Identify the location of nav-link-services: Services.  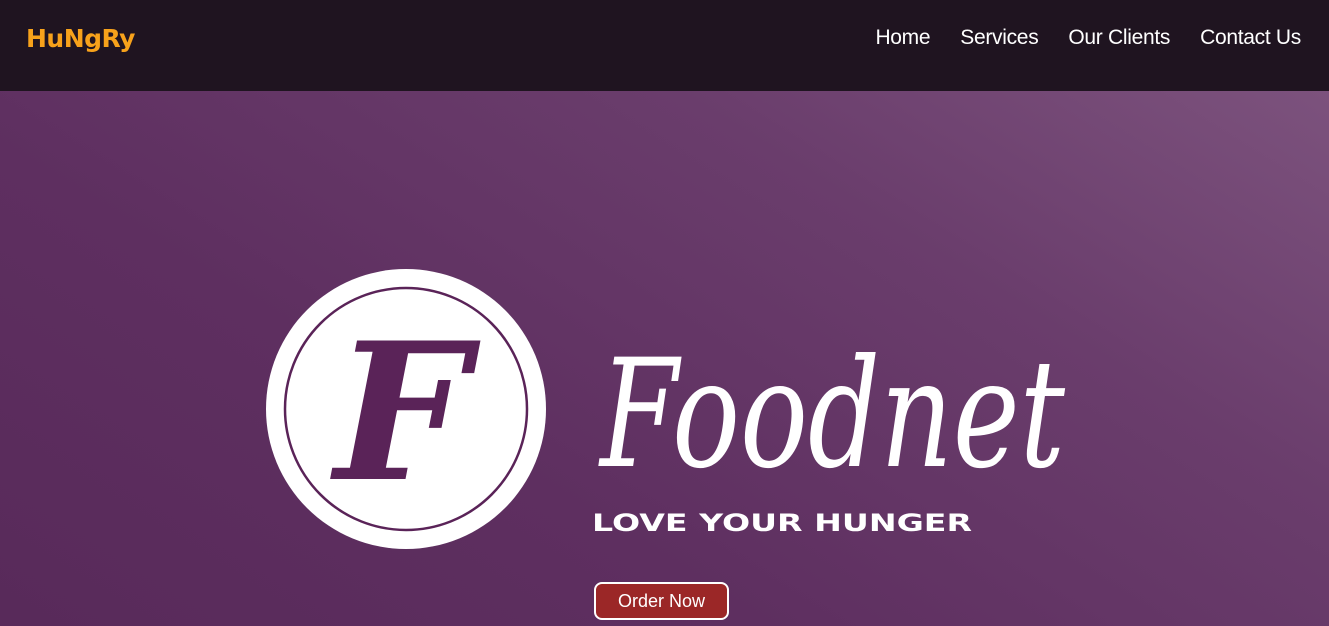
(999, 38).